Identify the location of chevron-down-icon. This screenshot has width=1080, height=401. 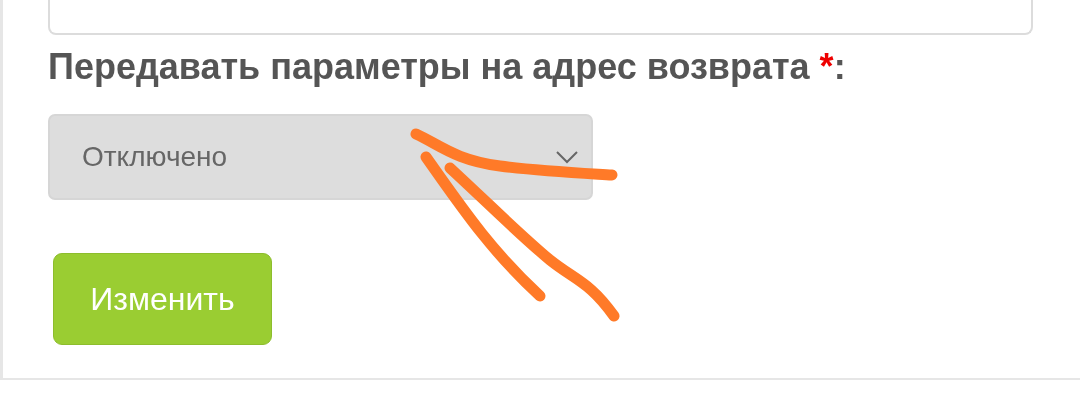
(567, 157).